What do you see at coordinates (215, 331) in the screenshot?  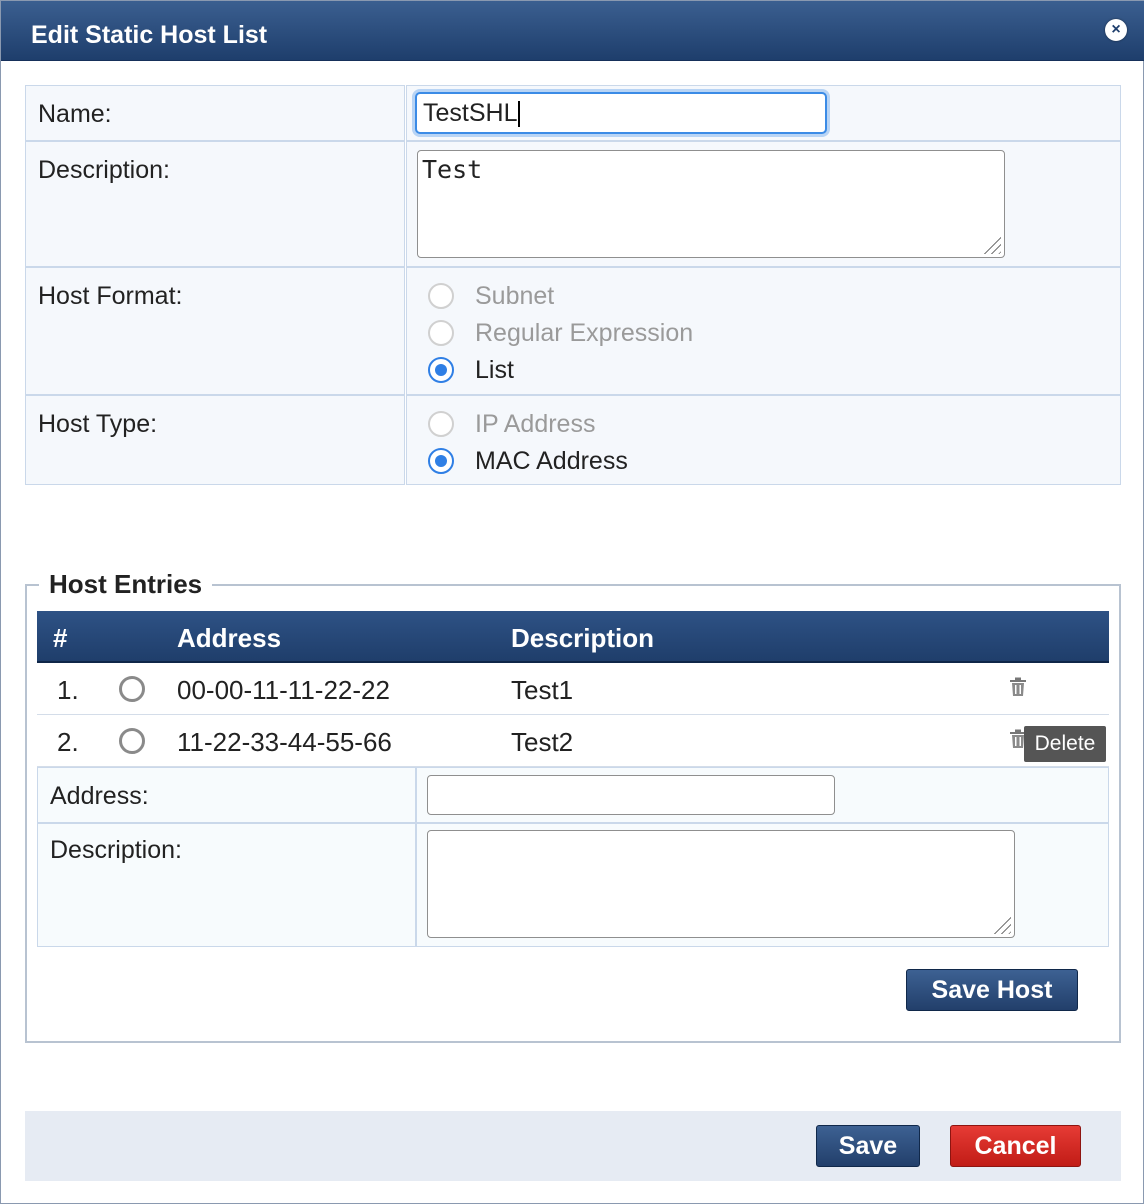 I see `host-format-label-cell: Host Format:` at bounding box center [215, 331].